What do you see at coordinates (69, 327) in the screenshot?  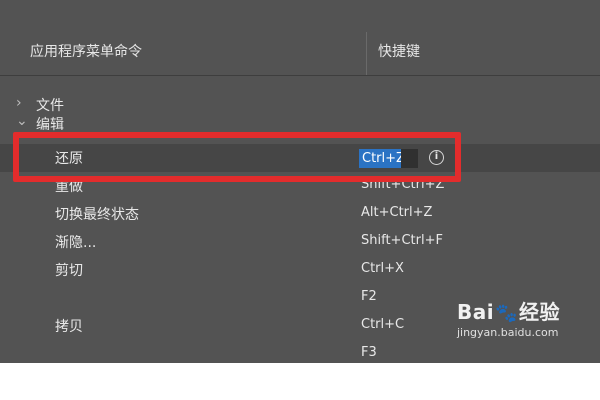 I see `command-label: 拷贝` at bounding box center [69, 327].